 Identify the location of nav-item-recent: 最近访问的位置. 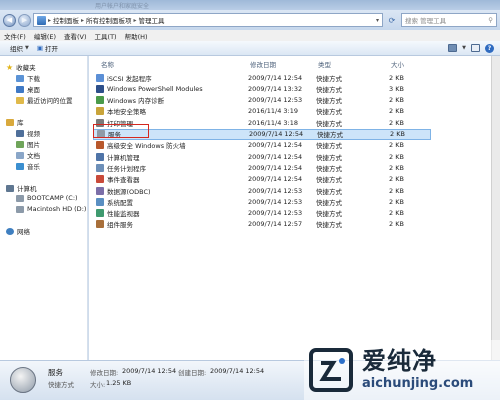
(44, 100).